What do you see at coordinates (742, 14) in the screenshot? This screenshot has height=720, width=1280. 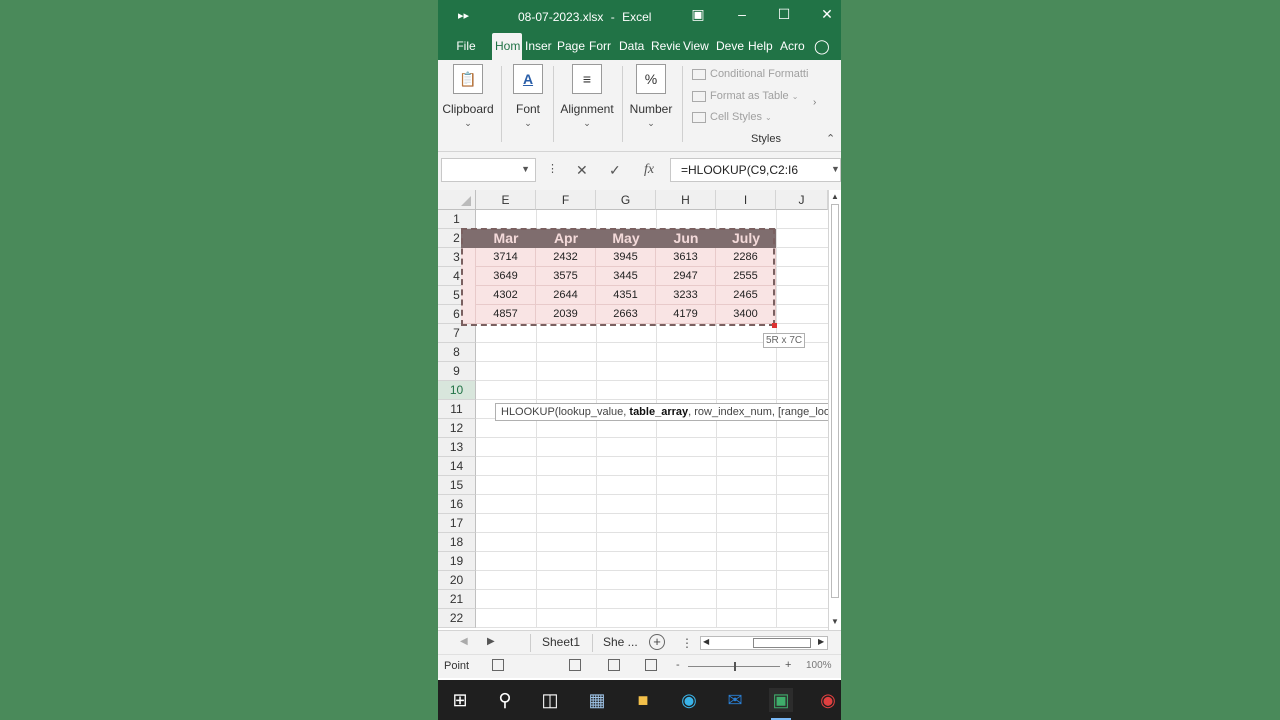 I see `minimize-icon: –` at bounding box center [742, 14].